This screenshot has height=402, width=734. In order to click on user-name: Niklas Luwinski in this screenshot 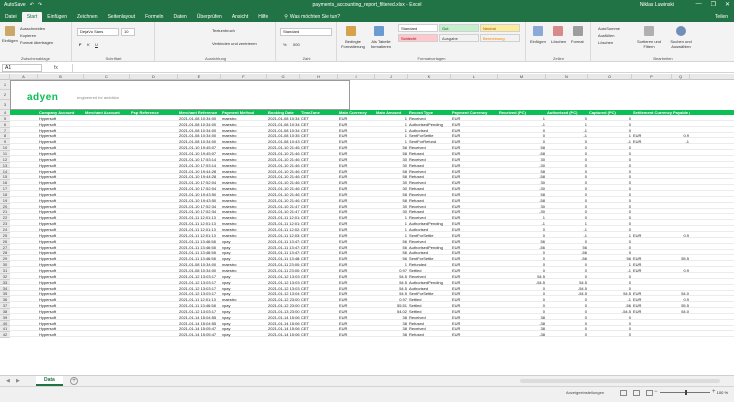, I will do `click(657, 5)`.